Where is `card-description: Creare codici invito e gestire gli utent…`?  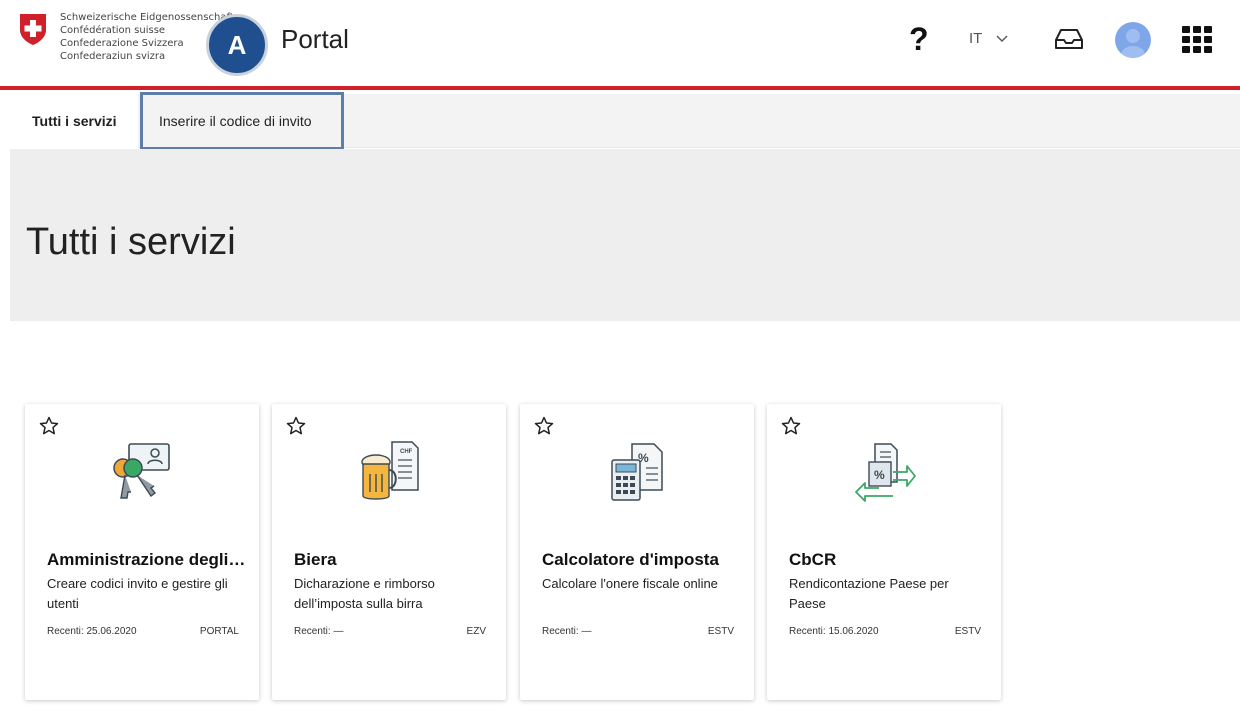
card-description: Creare codici invito e gestire gli utent… is located at coordinates (137, 593).